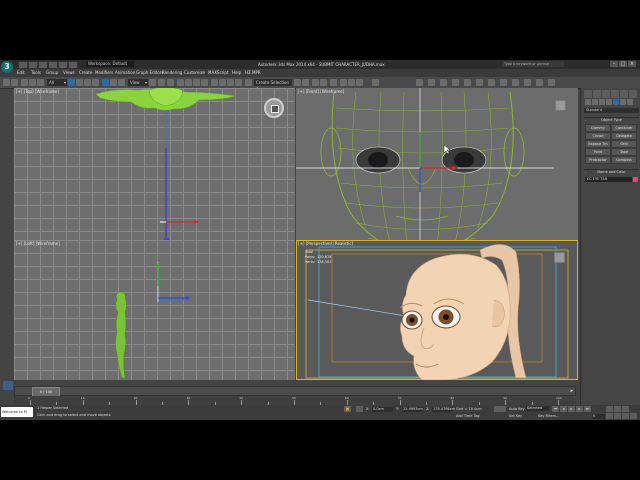 The image size is (640, 480). Describe the element at coordinates (274, 108) in the screenshot. I see `steering-wheel-icon` at that location.